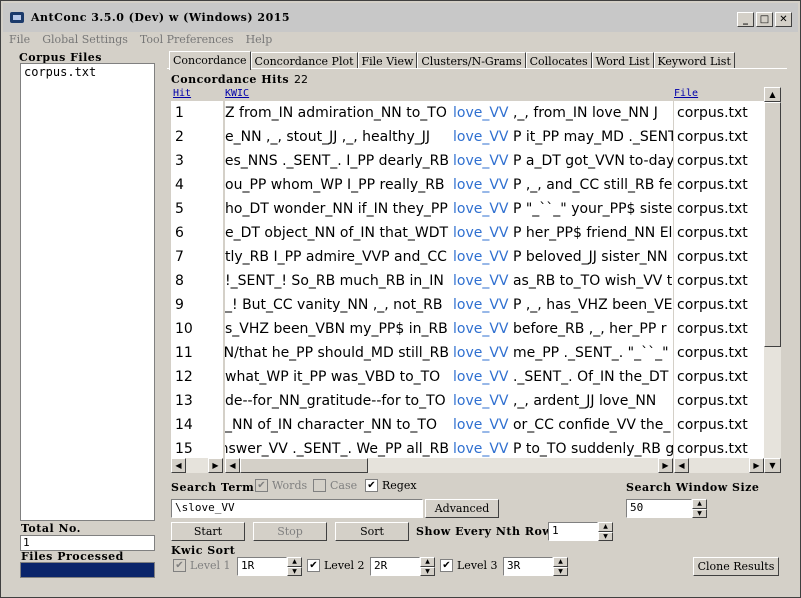  What do you see at coordinates (719, 465) in the screenshot?
I see `file-horizontal-scrollbar: ◀ ▶` at bounding box center [719, 465].